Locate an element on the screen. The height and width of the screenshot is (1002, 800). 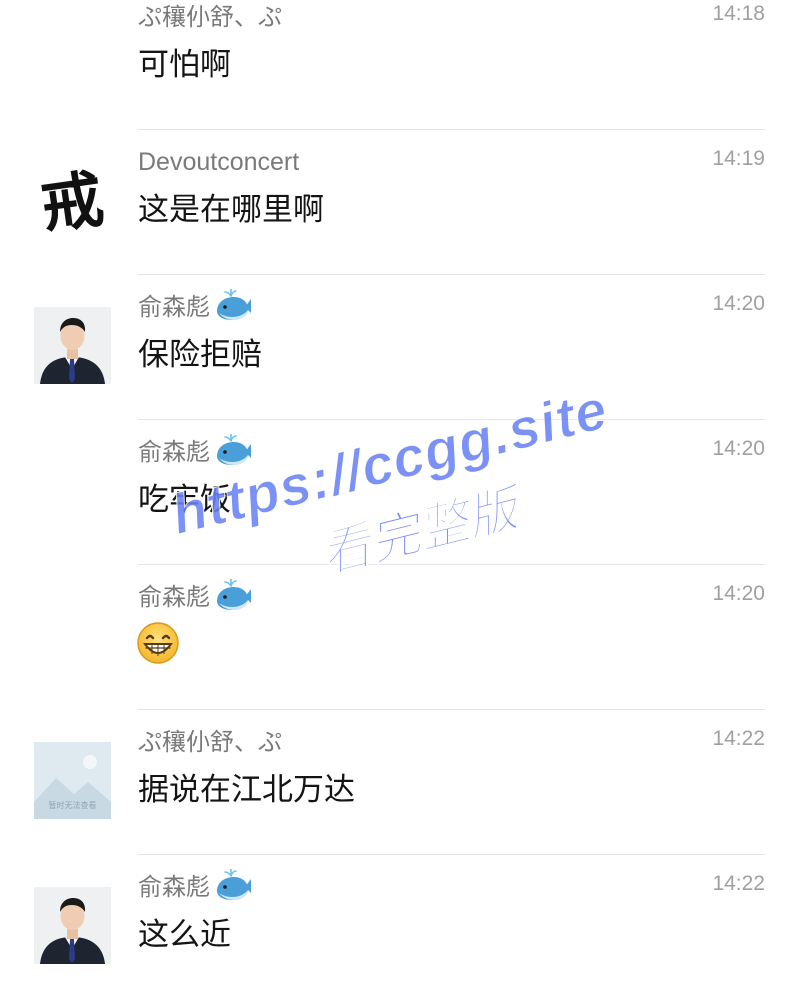
message-content: 俞森彪 14:20 保险拒赔 is located at coordinates (451, 347).